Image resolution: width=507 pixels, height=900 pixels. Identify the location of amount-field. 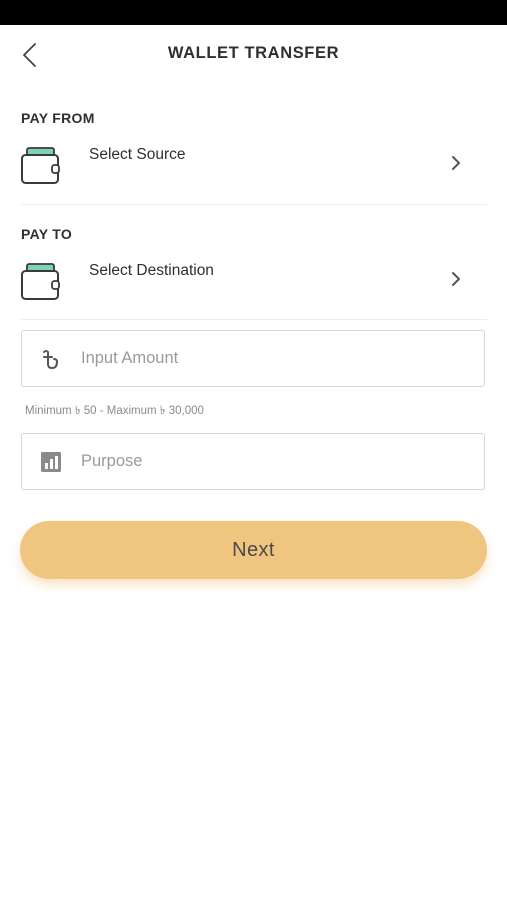
(253, 358).